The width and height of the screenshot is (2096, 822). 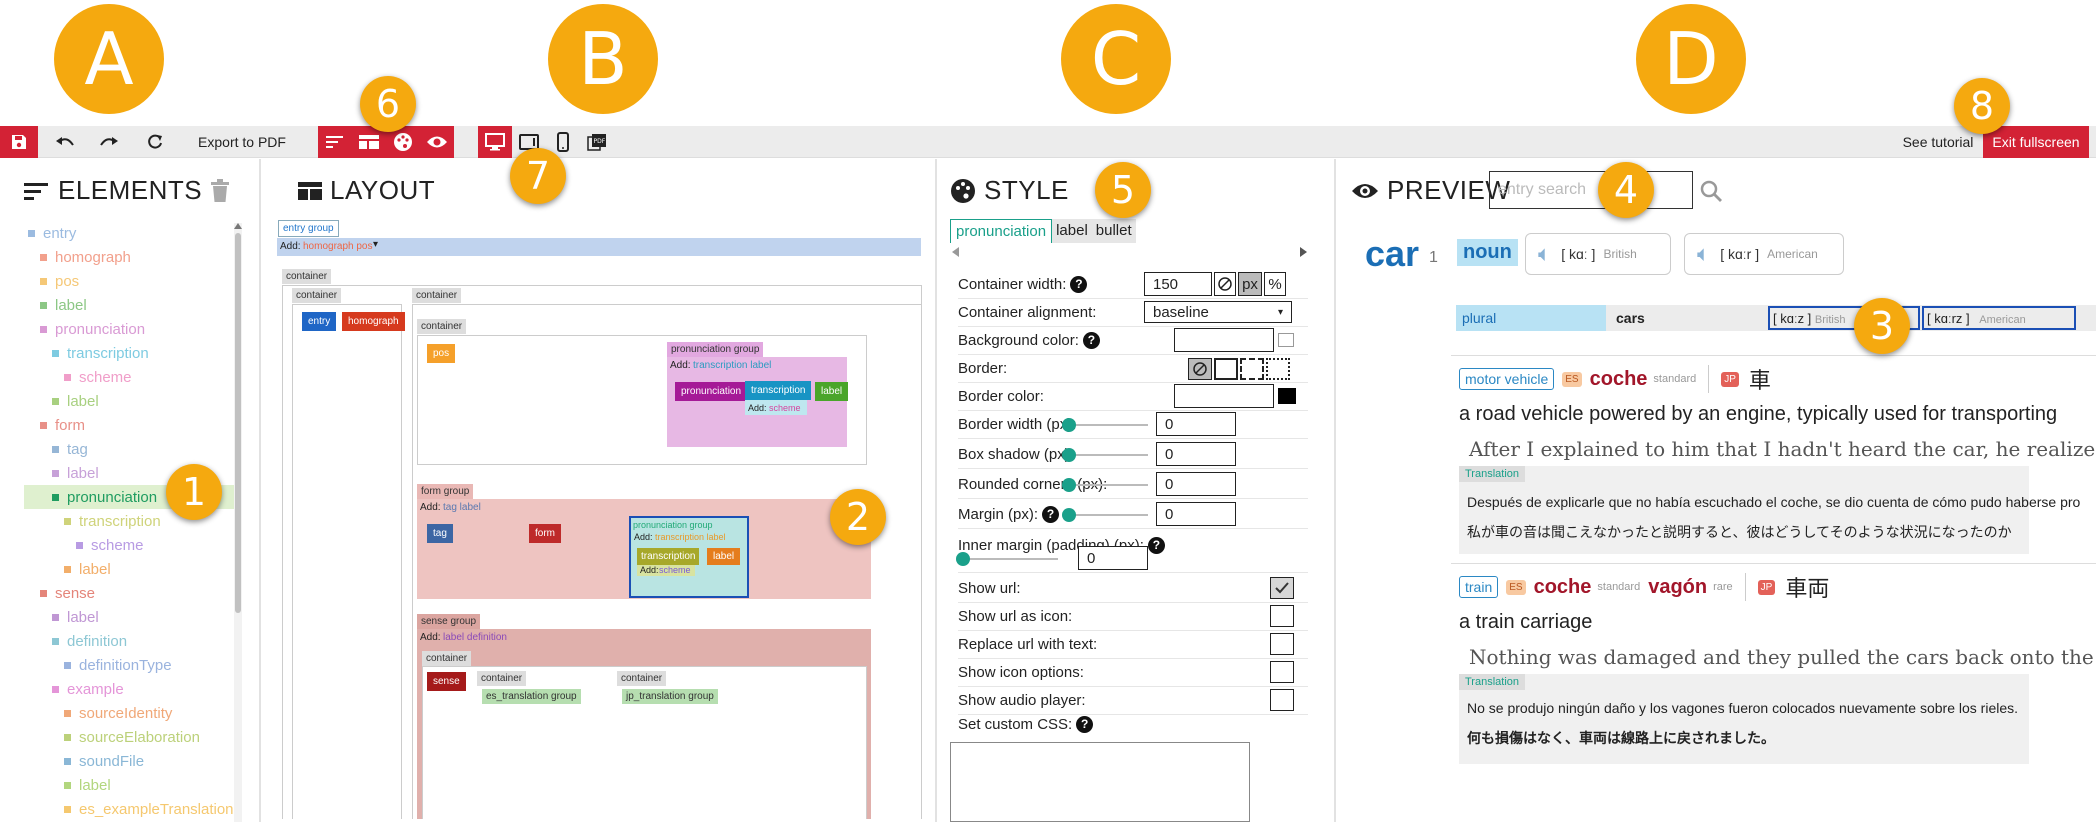 What do you see at coordinates (129, 353) in the screenshot?
I see `tree-item: transcription` at bounding box center [129, 353].